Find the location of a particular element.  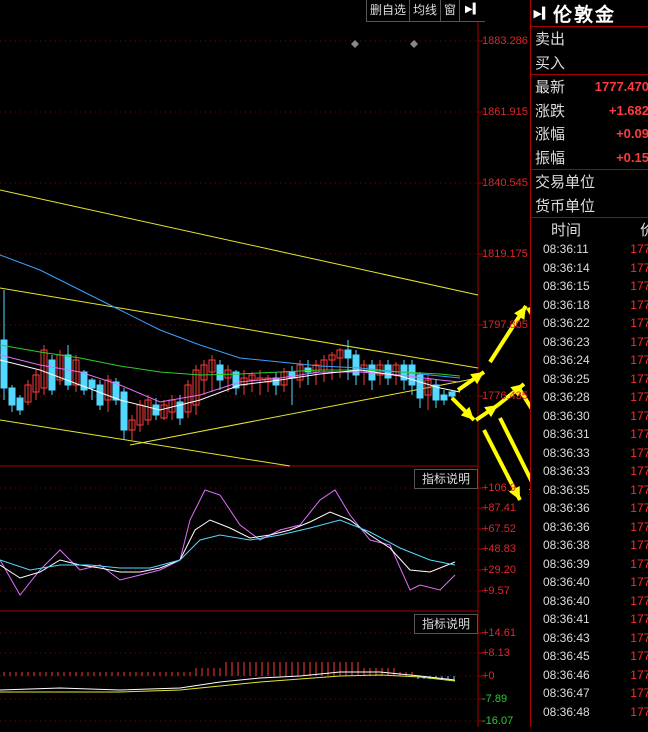

tick-row: 08:36:39 1777 is located at coordinates (589, 564).